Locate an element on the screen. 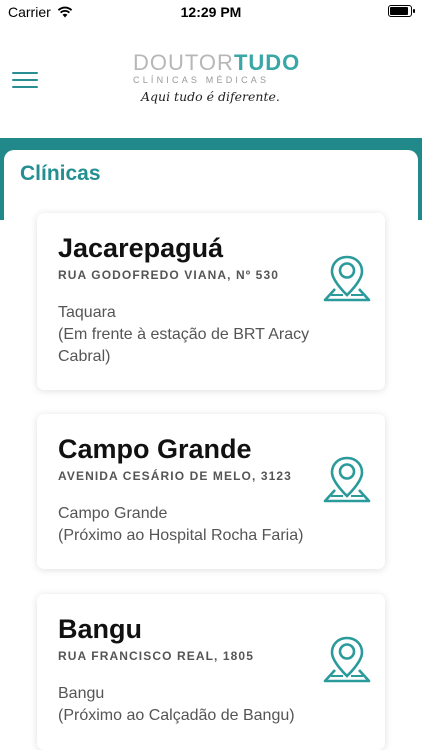 Image resolution: width=422 pixels, height=750 pixels. logo-wordmark: DOUTOR TUDO is located at coordinates (226, 62).